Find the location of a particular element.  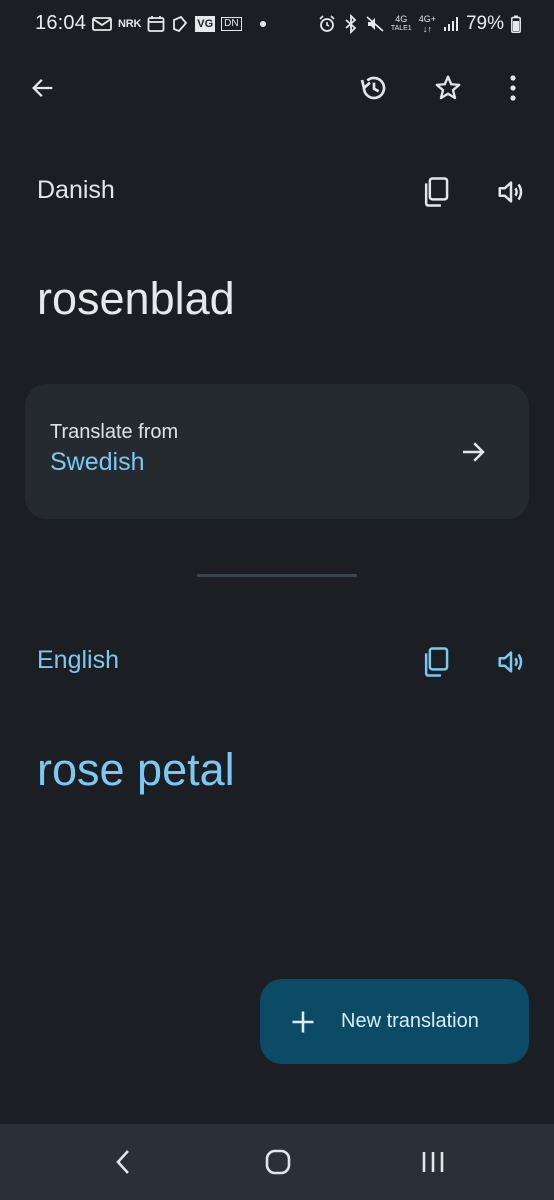

nav-recents-icon is located at coordinates (433, 1162).